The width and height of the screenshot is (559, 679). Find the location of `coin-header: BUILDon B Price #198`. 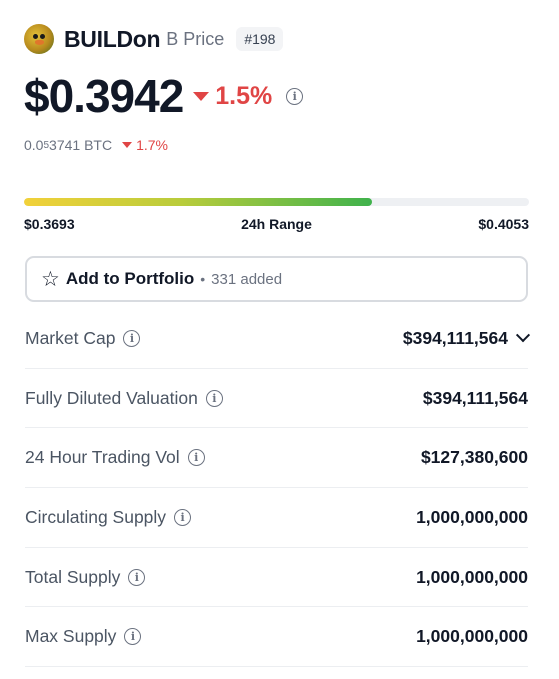

coin-header: BUILDon B Price #198 is located at coordinates (154, 39).